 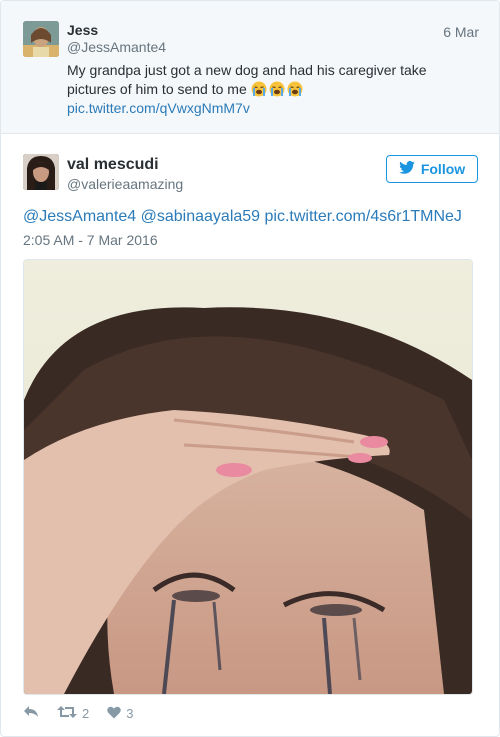 I want to click on tweet-actions: 2 3, so click(x=87, y=713).